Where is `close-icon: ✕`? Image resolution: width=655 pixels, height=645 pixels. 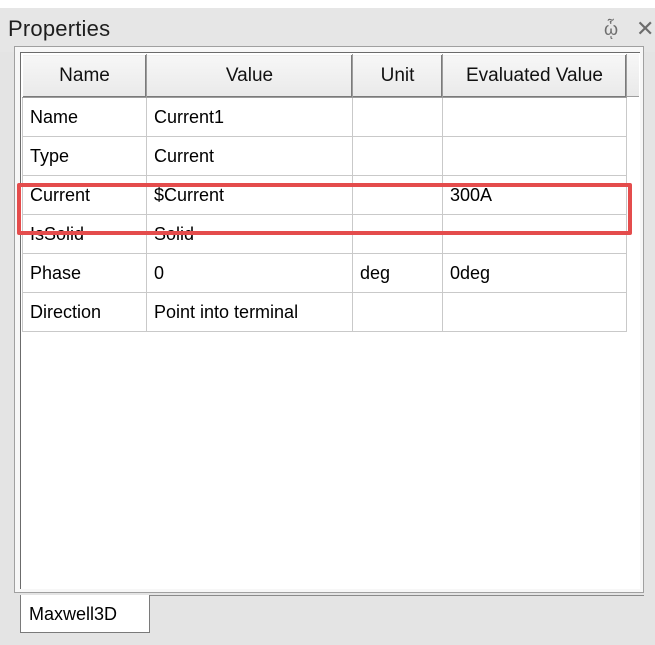 close-icon: ✕ is located at coordinates (645, 29).